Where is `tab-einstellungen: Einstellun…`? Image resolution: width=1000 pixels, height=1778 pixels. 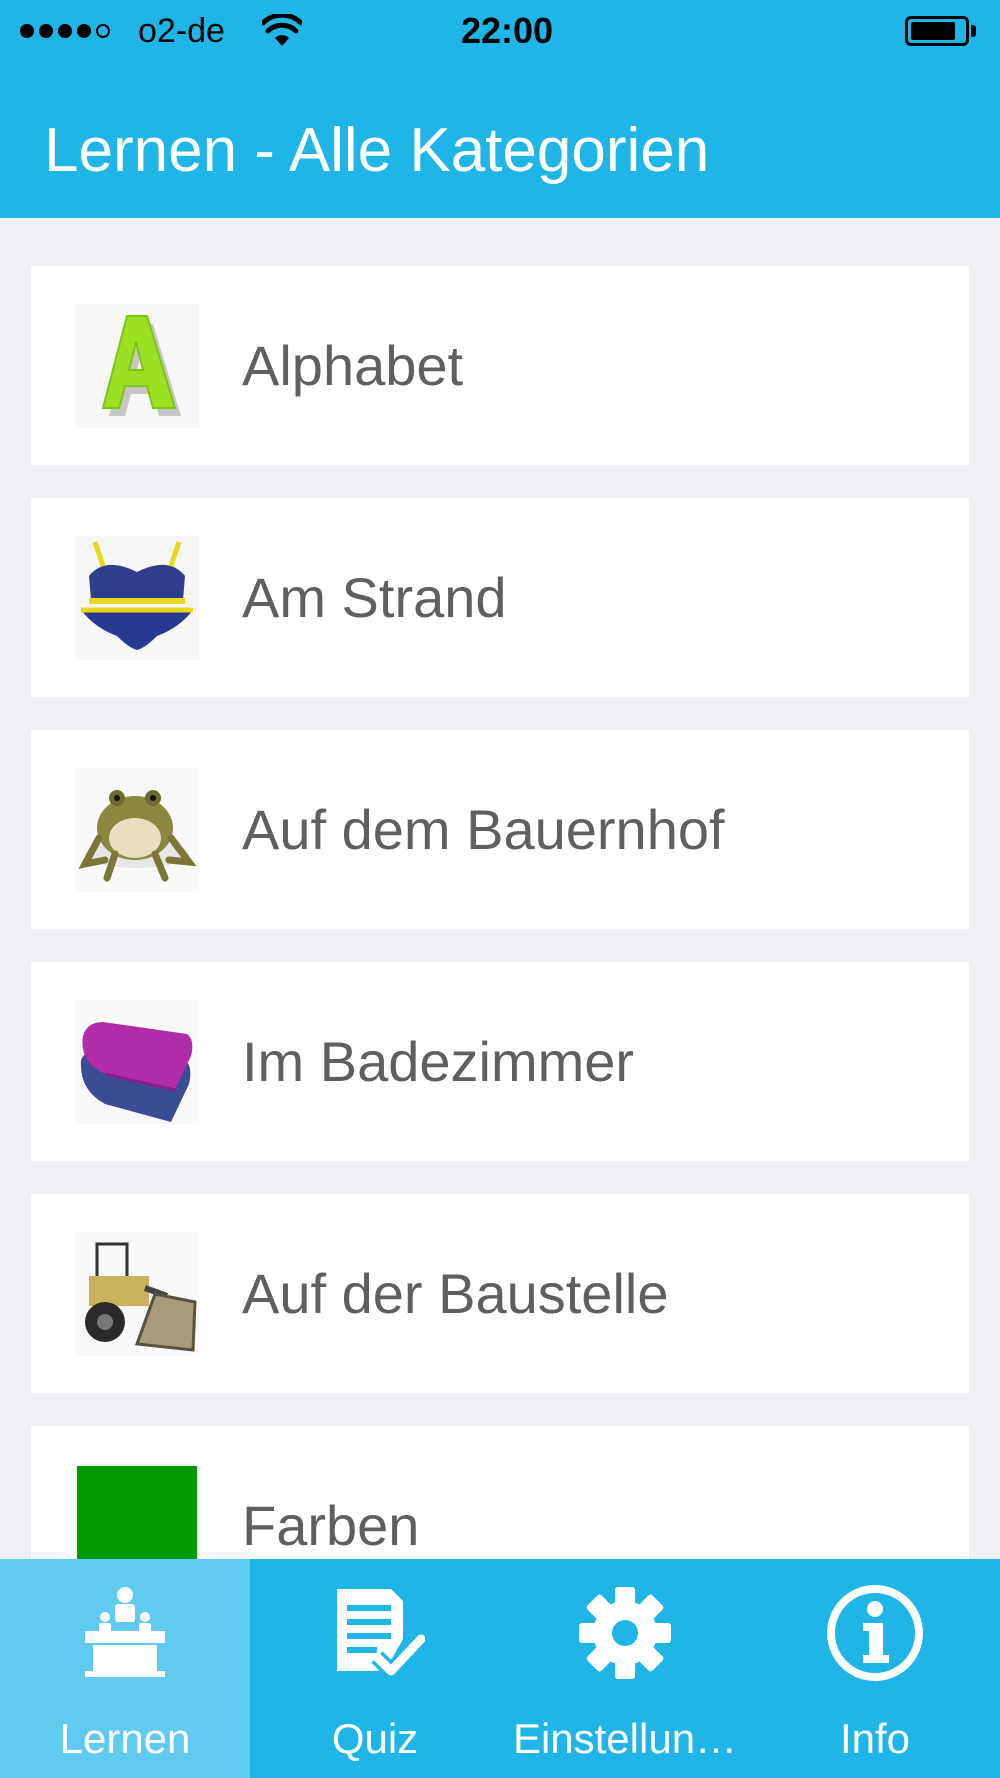 tab-einstellungen: Einstellun… is located at coordinates (625, 1668).